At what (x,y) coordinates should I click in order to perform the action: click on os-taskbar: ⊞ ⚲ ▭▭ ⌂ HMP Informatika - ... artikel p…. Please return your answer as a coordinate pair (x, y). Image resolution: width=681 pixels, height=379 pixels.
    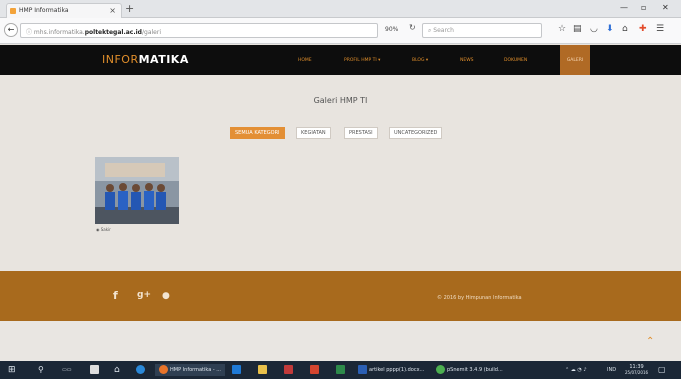
    Looking at the image, I should click on (340, 370).